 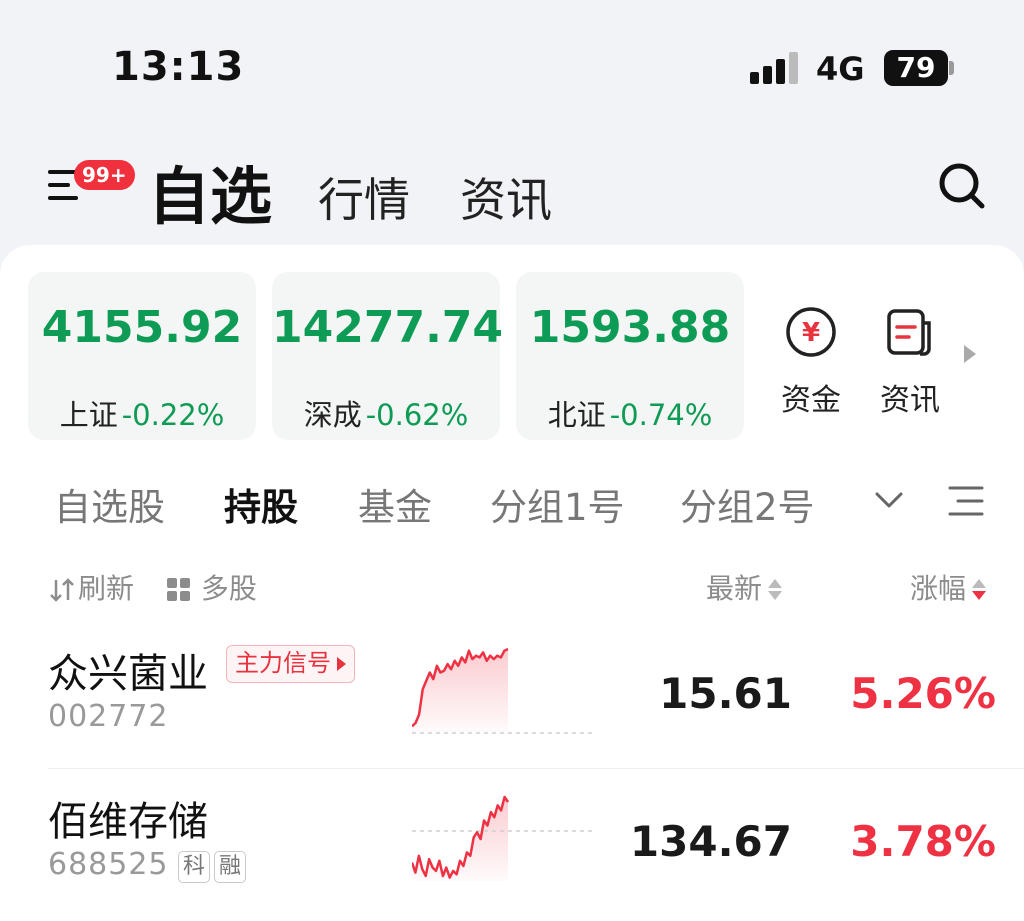 What do you see at coordinates (283, 663) in the screenshot?
I see `signal-tag-label: 主力信号` at bounding box center [283, 663].